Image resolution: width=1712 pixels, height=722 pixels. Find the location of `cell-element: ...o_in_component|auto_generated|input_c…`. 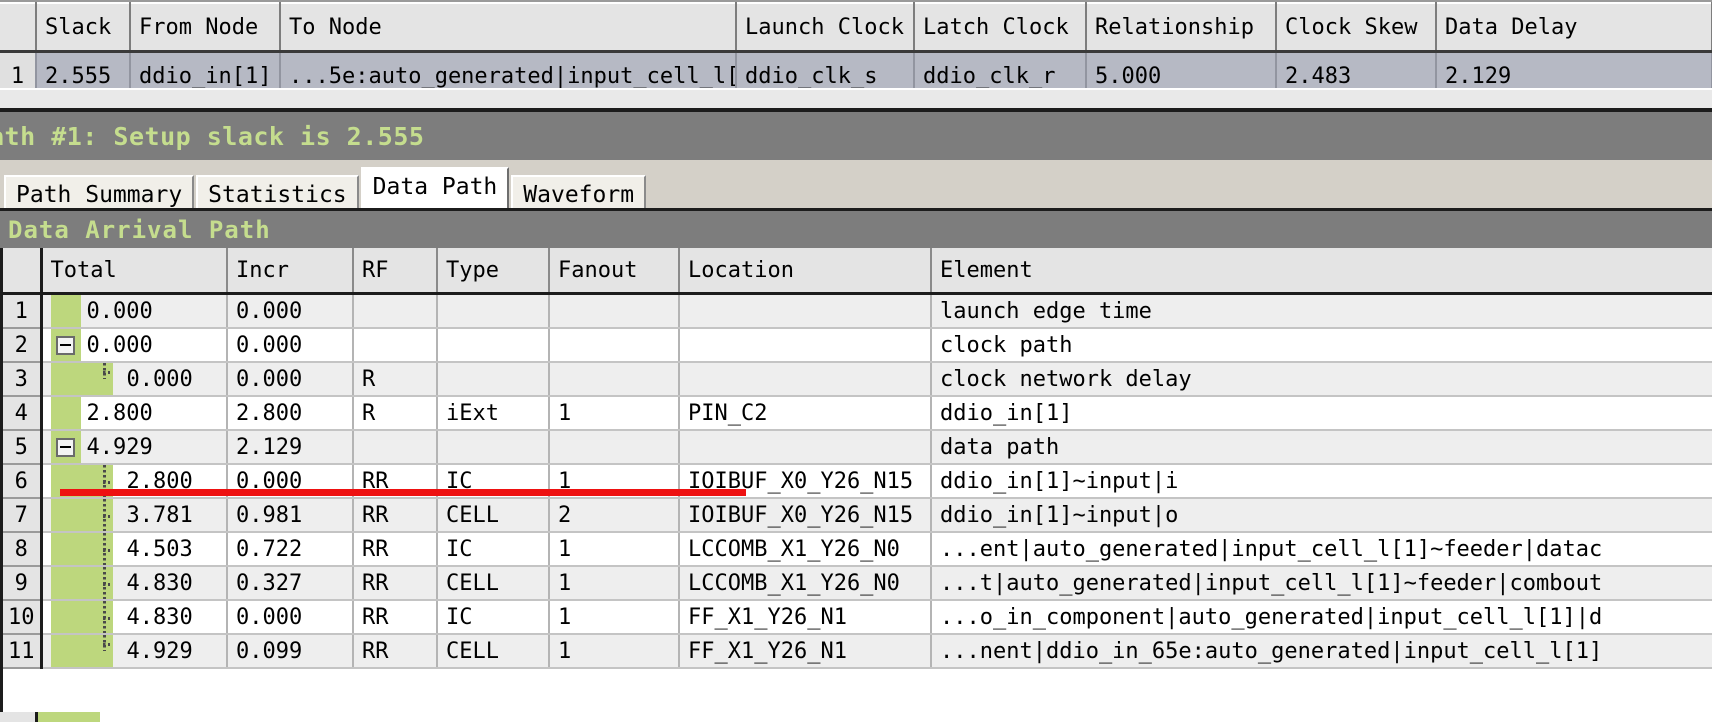

cell-element: ...o_in_component|auto_generated|input_c… is located at coordinates (1321, 617).